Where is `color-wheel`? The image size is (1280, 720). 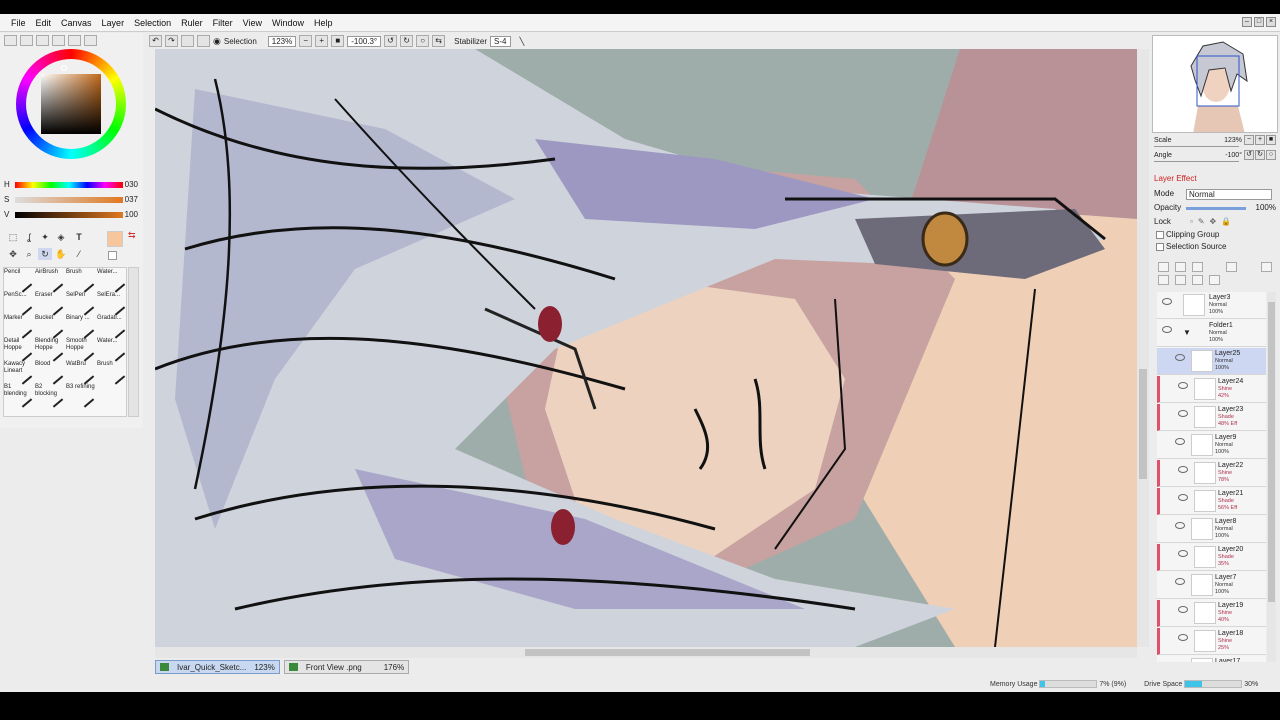
color-wheel is located at coordinates (71, 104).